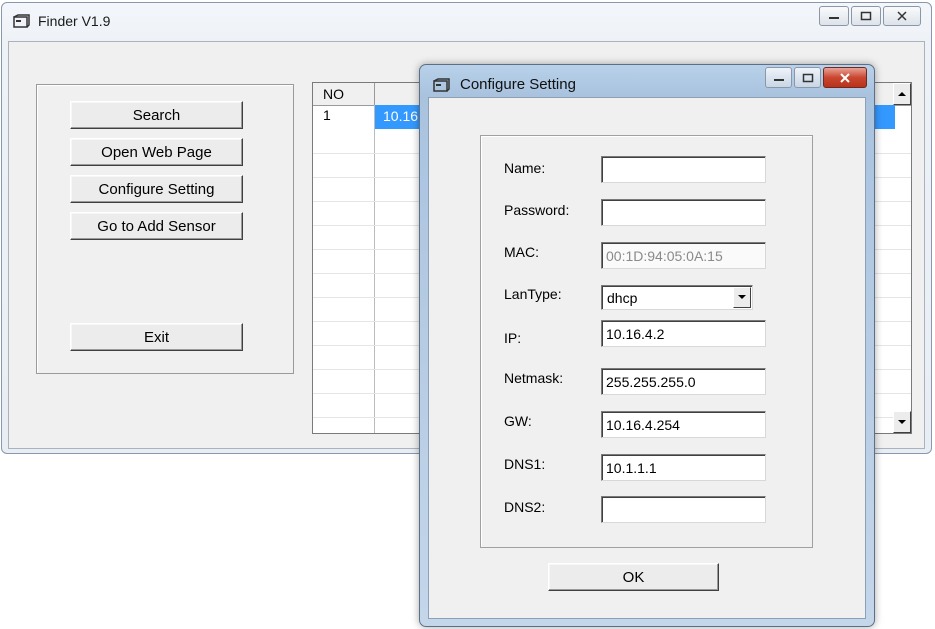 Image resolution: width=935 pixels, height=629 pixels. What do you see at coordinates (683, 333) in the screenshot?
I see `ip-field: 10.16.4.2` at bounding box center [683, 333].